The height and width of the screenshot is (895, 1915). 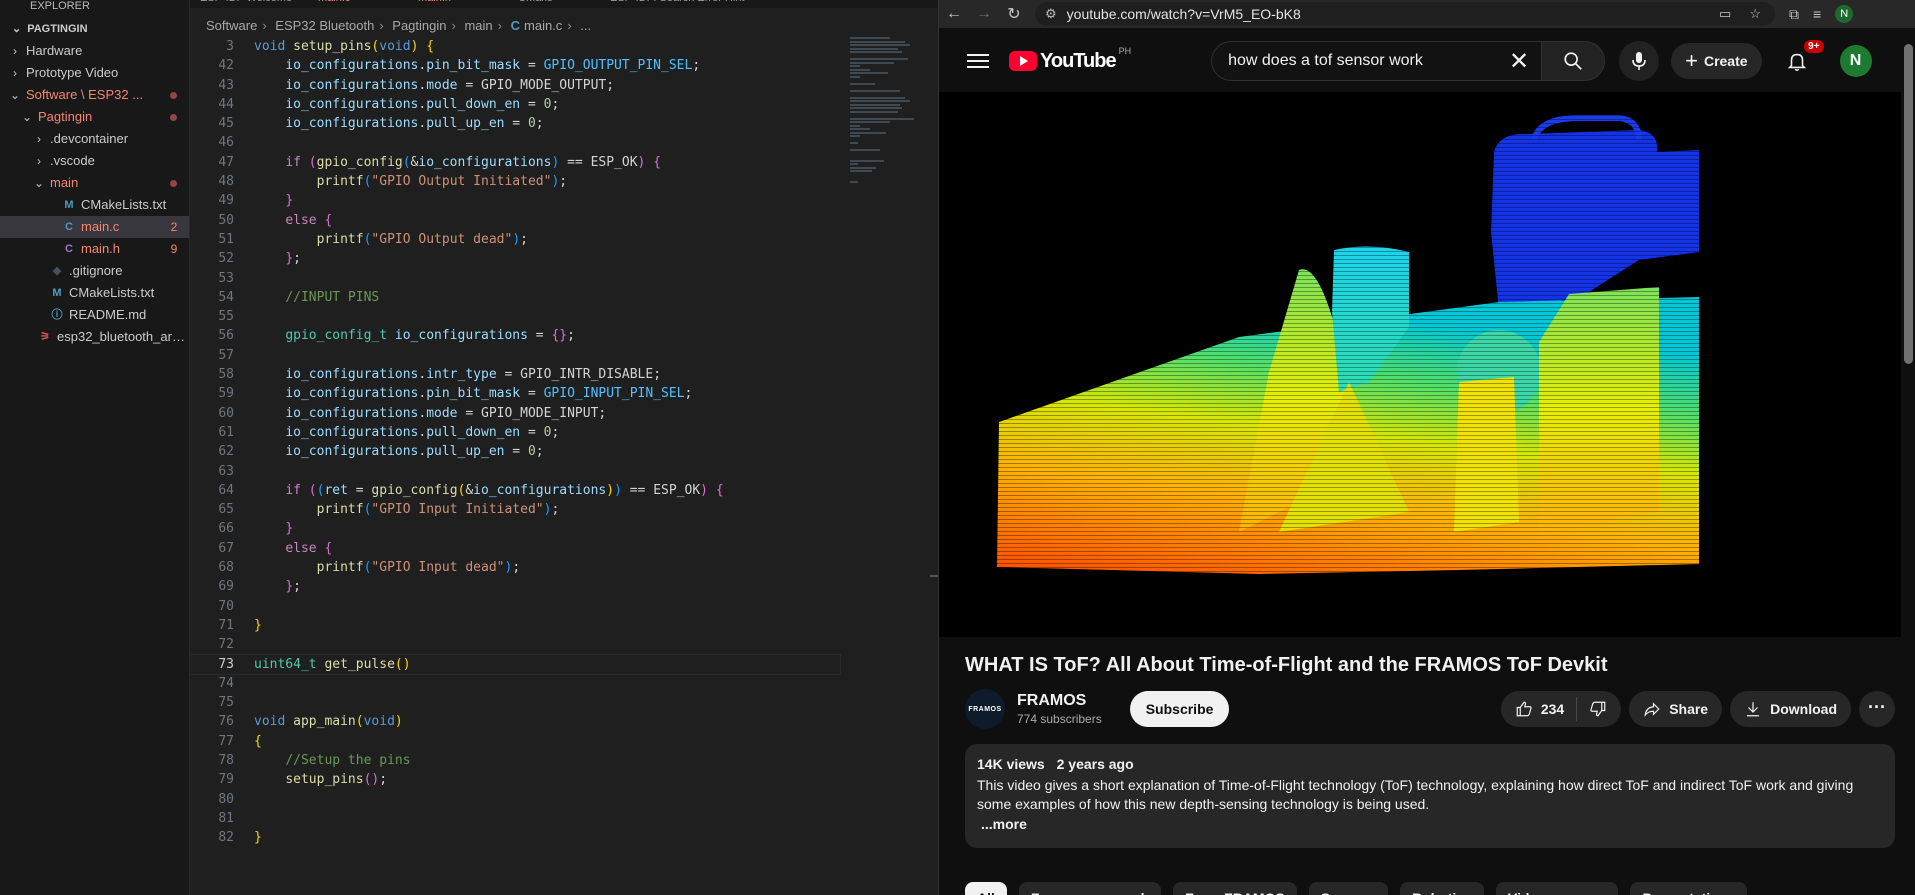 What do you see at coordinates (1804, 57) in the screenshot?
I see `notifications-button: 9+` at bounding box center [1804, 57].